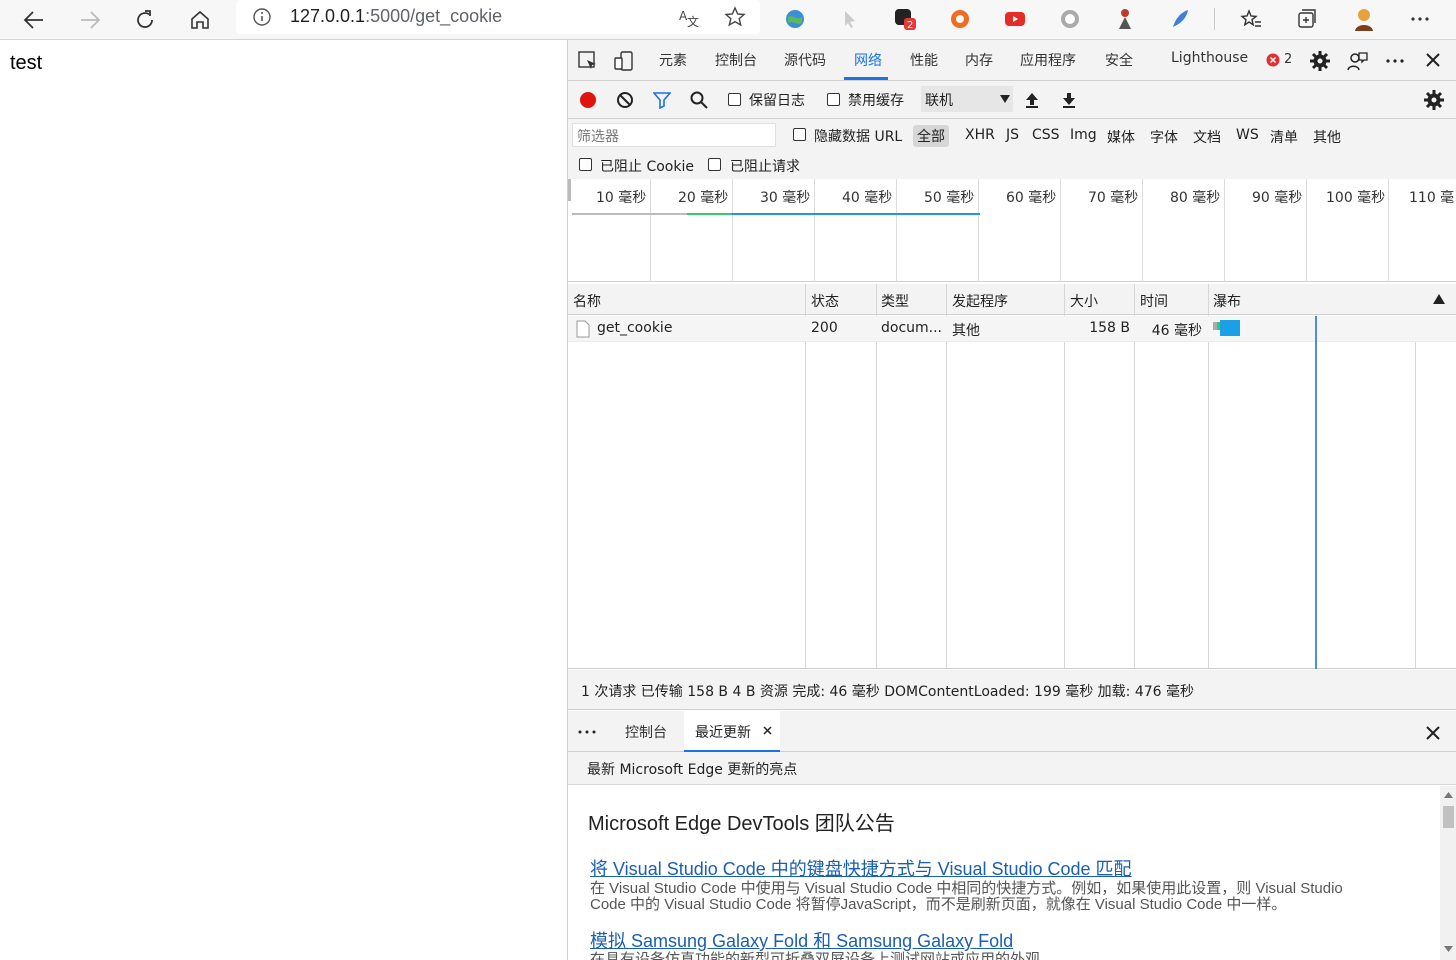  Describe the element at coordinates (979, 60) in the screenshot. I see `tab-memory: 内存` at that location.